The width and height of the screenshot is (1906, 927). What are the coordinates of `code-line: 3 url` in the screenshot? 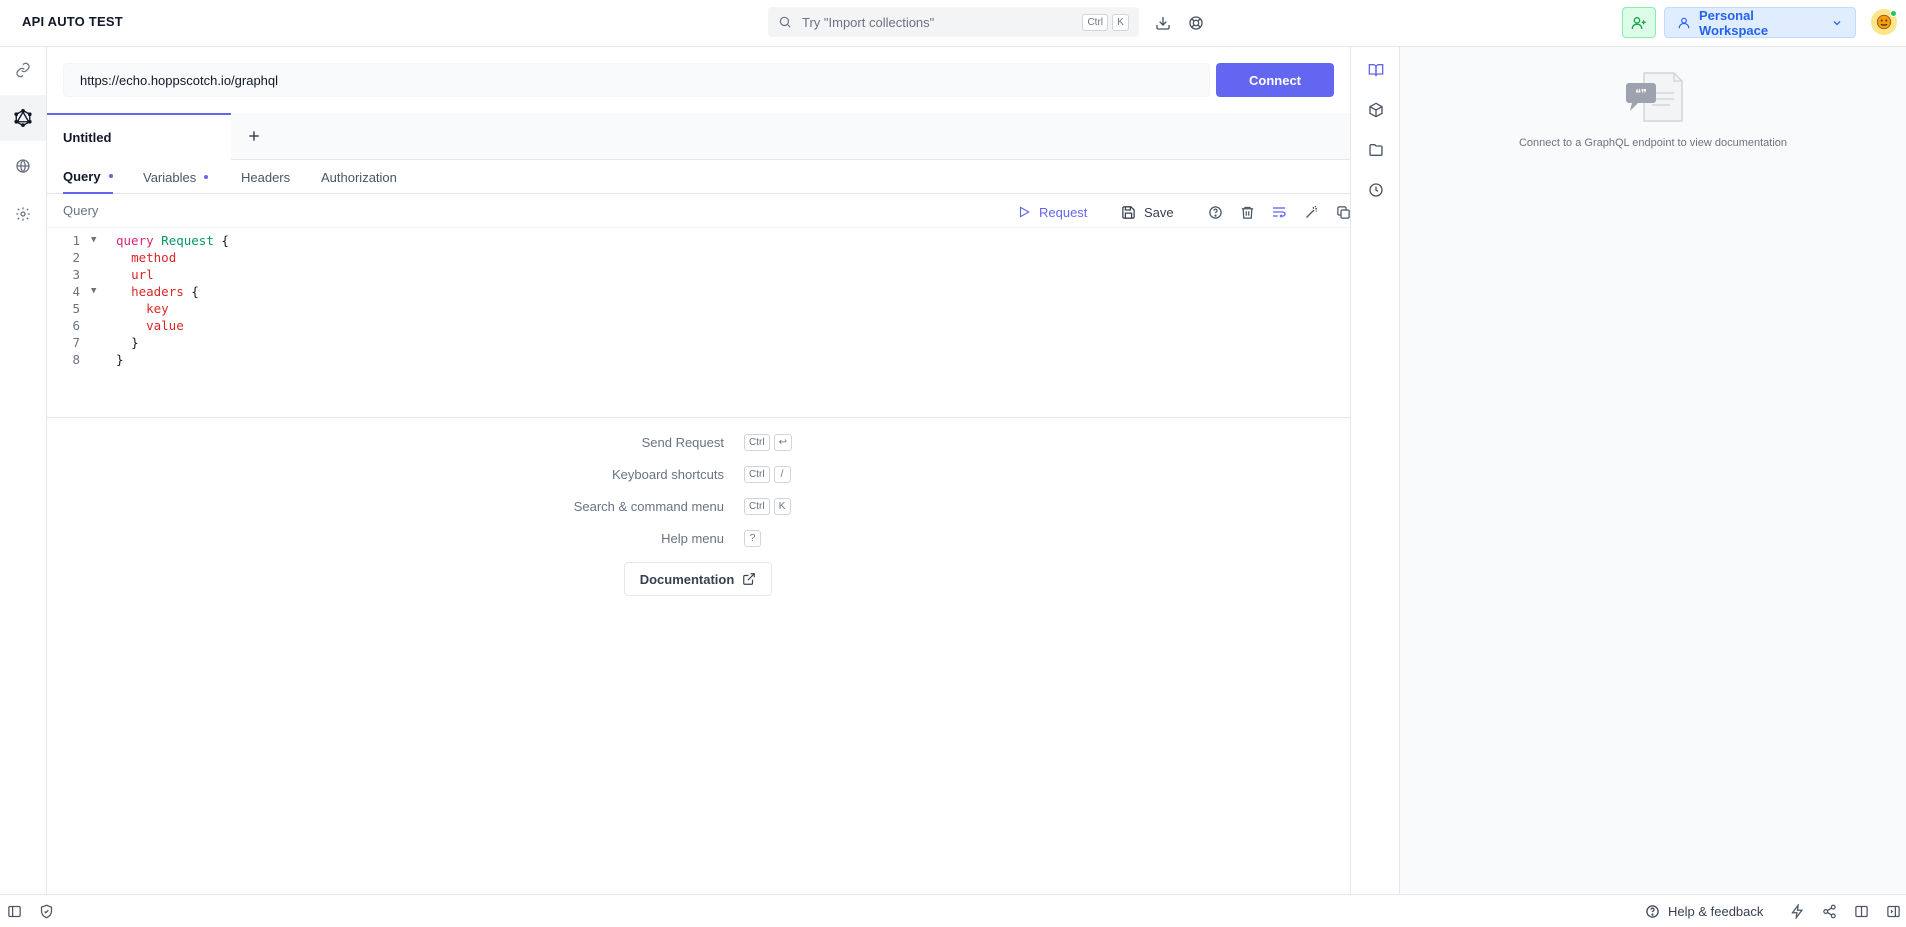 It's located at (698, 274).